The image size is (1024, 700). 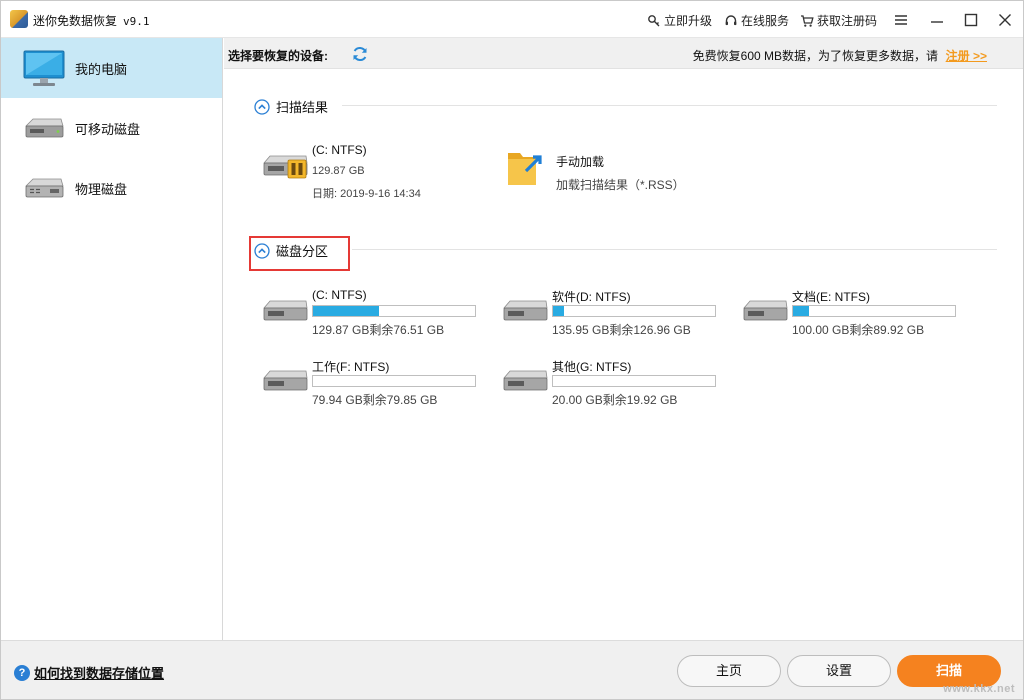 I want to click on upgrade-link: 立即升级, so click(x=679, y=20).